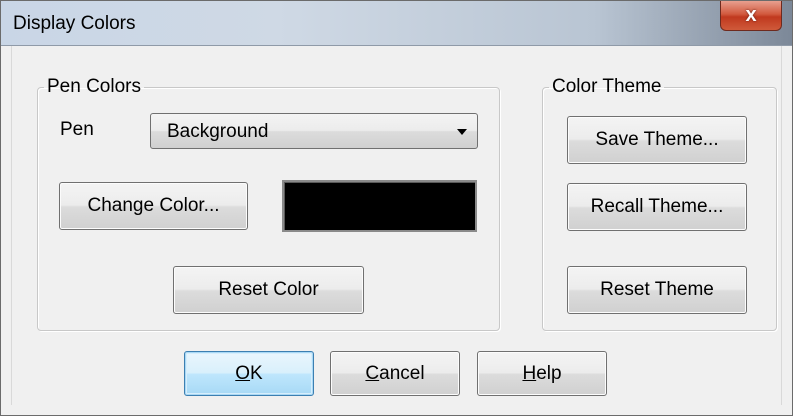 Image resolution: width=793 pixels, height=416 pixels. Describe the element at coordinates (314, 131) in the screenshot. I see `pen-select: Background` at that location.